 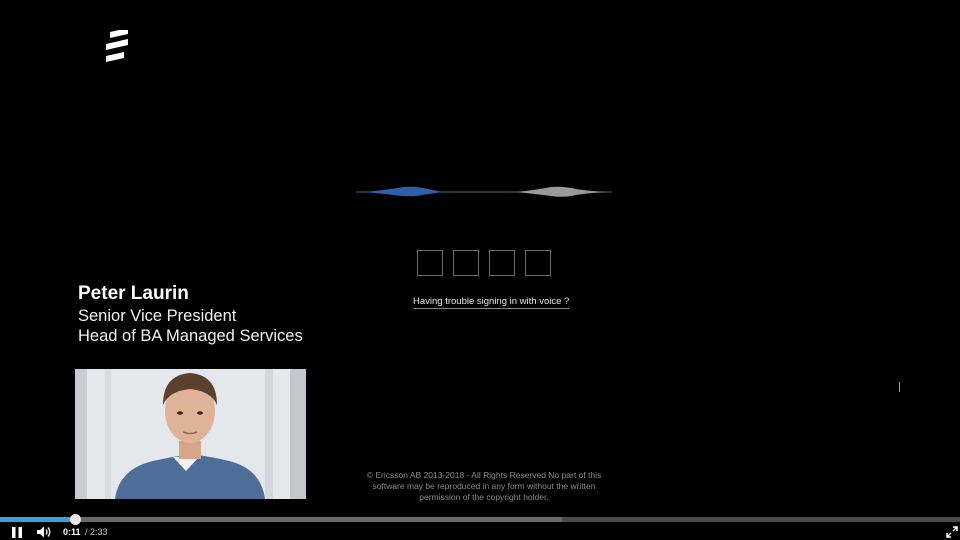 I want to click on current-time: 0:11, so click(x=72, y=532).